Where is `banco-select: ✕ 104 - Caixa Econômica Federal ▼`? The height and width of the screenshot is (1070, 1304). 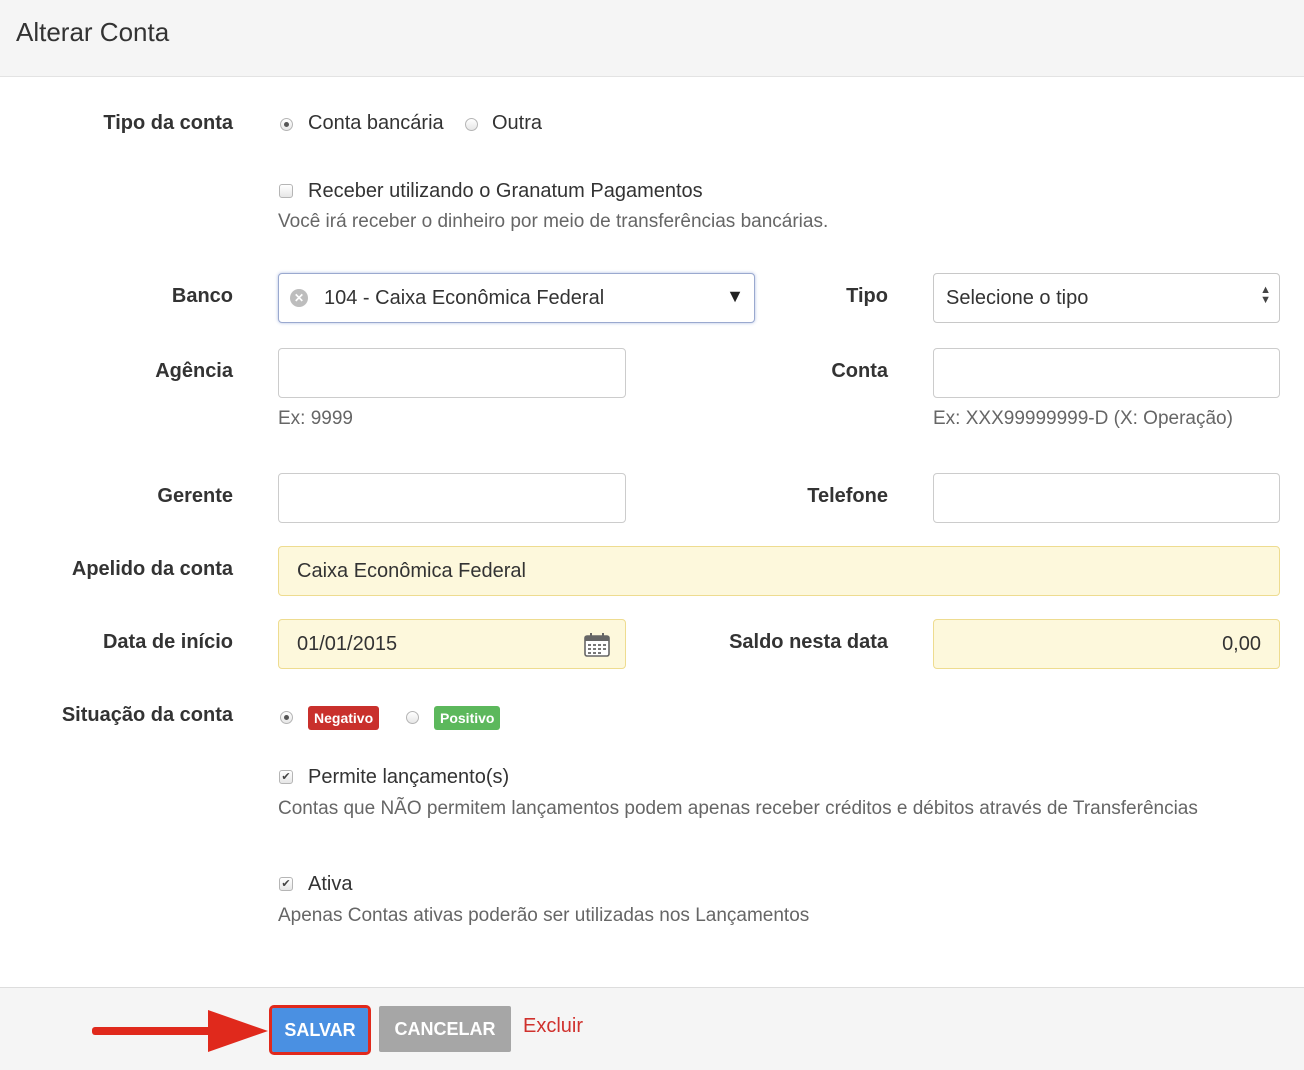
banco-select: ✕ 104 - Caixa Econômica Federal ▼ is located at coordinates (516, 298).